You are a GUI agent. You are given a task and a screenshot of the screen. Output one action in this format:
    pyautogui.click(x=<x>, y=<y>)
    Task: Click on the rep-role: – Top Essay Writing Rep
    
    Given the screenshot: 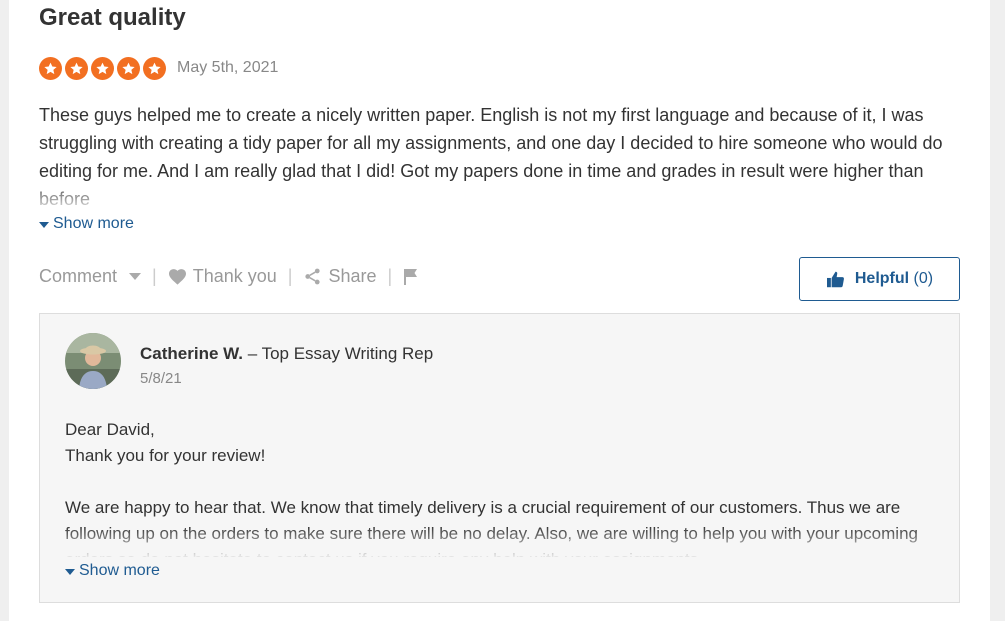 What is the action you would take?
    pyautogui.click(x=340, y=353)
    